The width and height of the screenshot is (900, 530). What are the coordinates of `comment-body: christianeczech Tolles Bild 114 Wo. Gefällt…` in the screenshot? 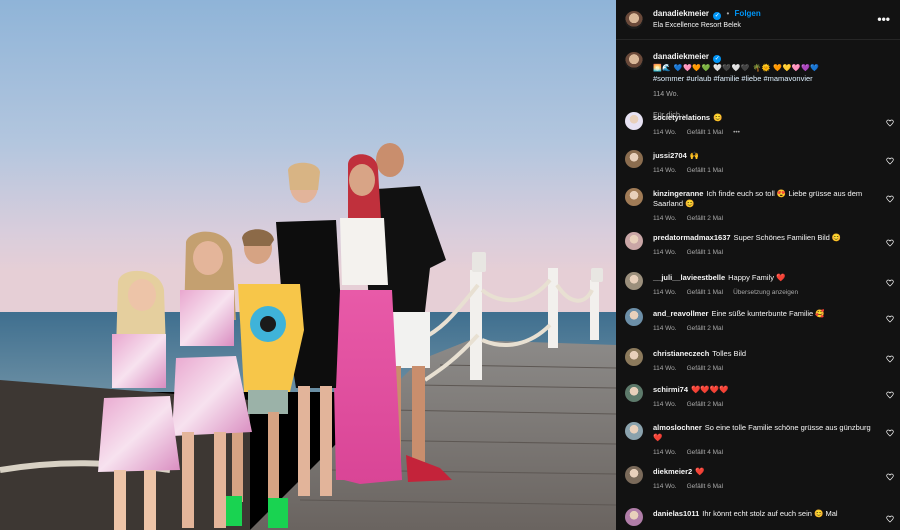 It's located at (763, 361).